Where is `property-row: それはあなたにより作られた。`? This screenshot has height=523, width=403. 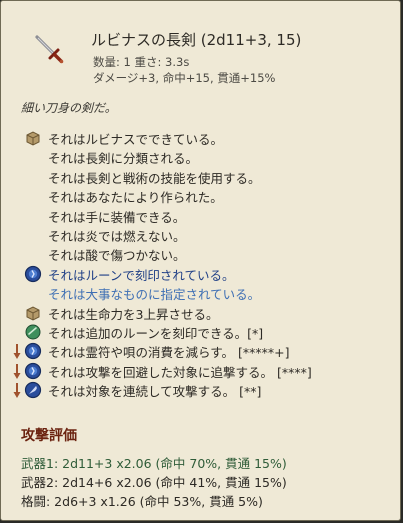
property-row: それはあなたにより作られた。 is located at coordinates (200, 195).